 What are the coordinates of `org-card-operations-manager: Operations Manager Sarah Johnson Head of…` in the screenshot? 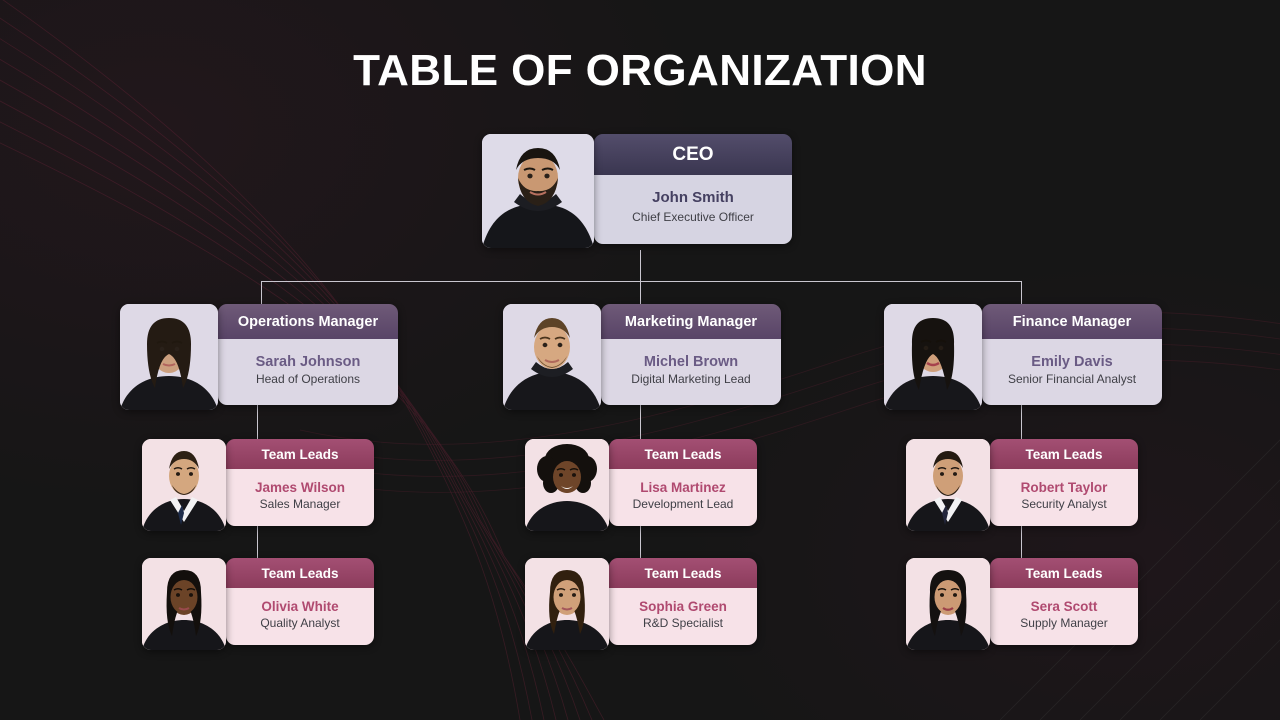 It's located at (259, 357).